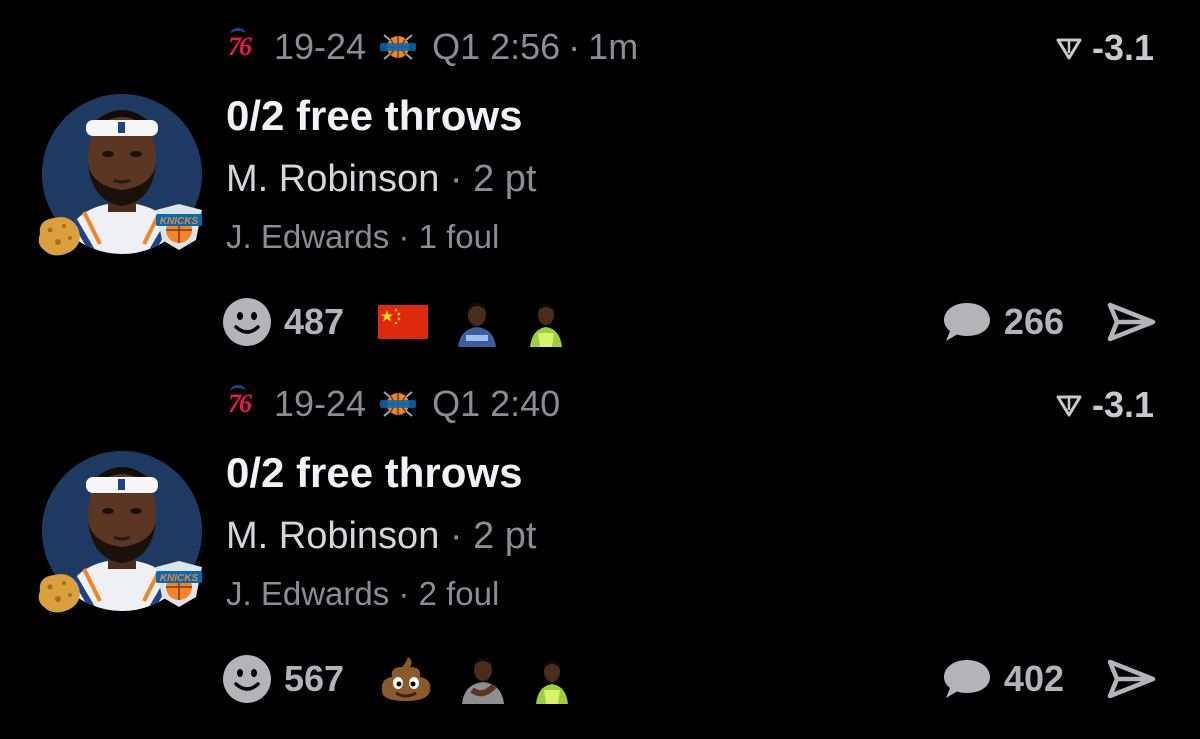  Describe the element at coordinates (496, 403) in the screenshot. I see `game-clock: Q1 2:40` at that location.